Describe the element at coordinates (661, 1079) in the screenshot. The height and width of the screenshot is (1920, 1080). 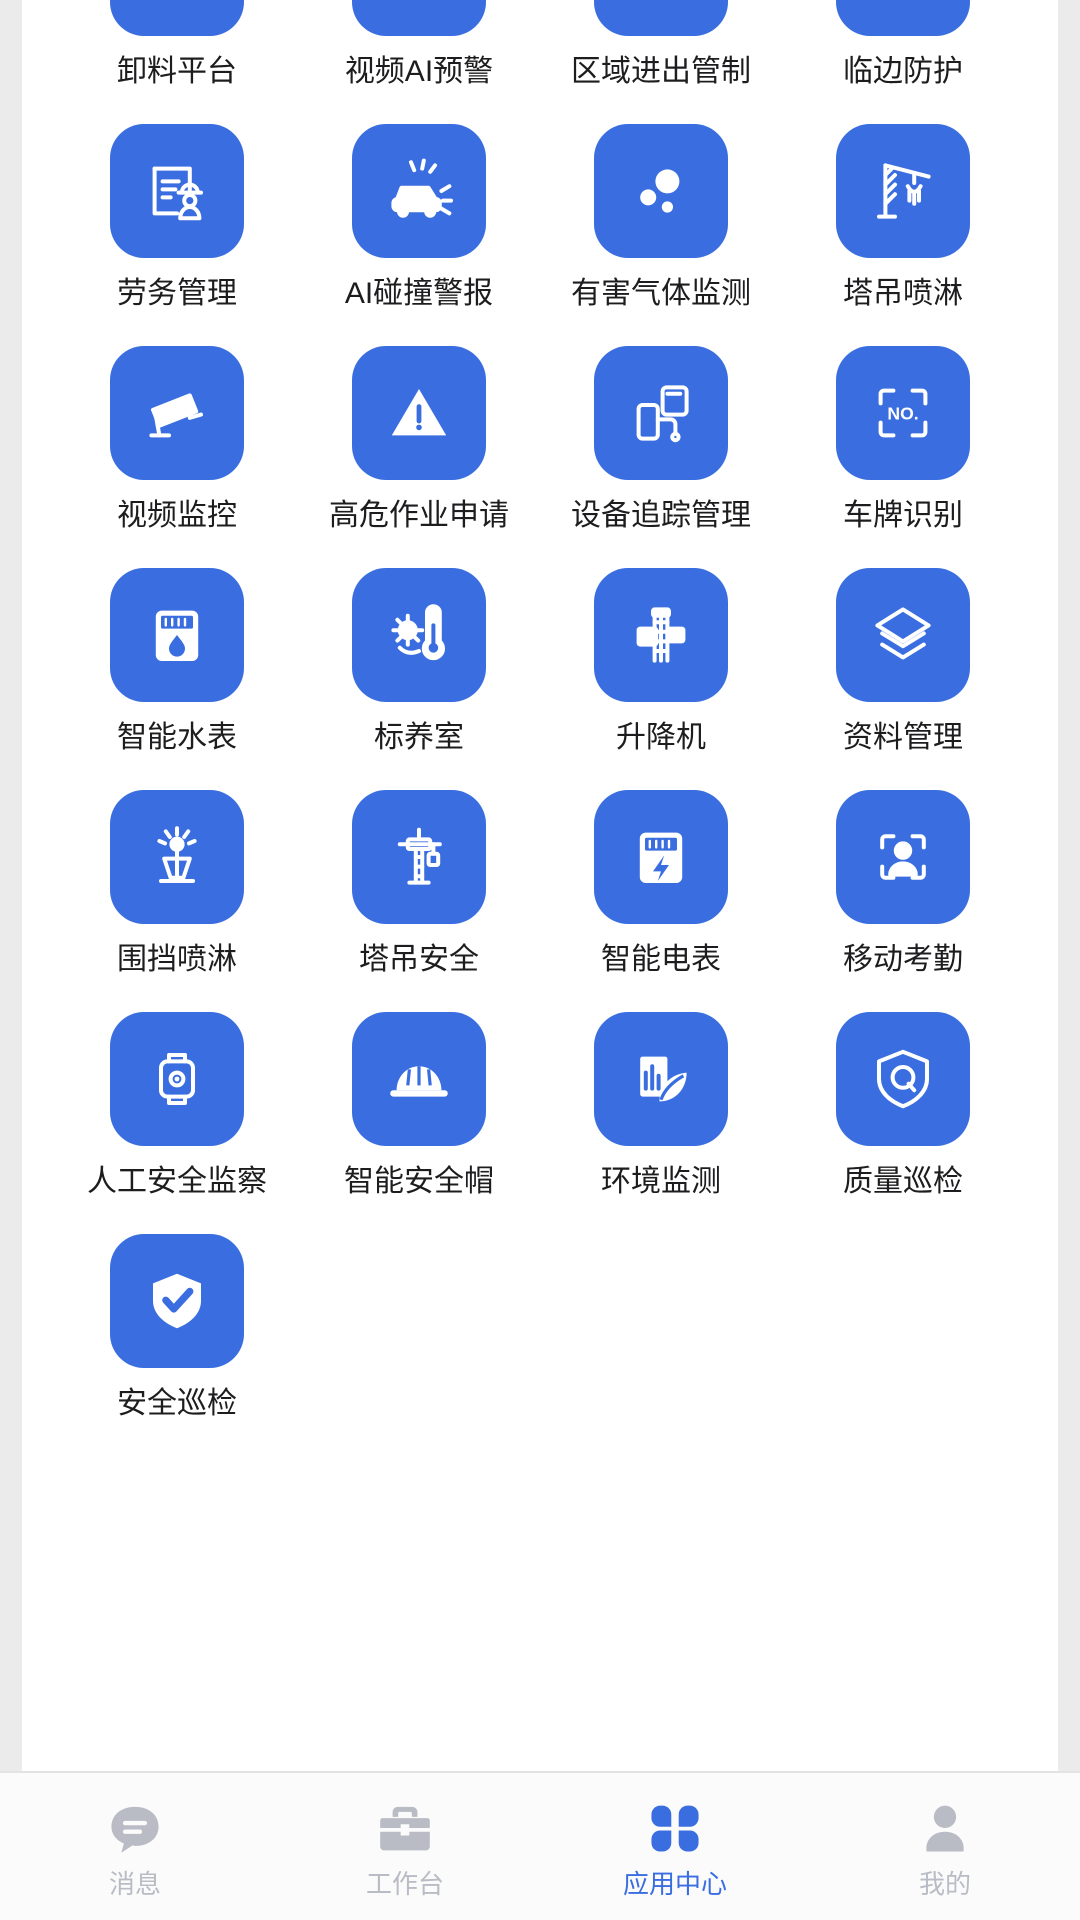
I see `environment-monitoring-leaf-icon` at that location.